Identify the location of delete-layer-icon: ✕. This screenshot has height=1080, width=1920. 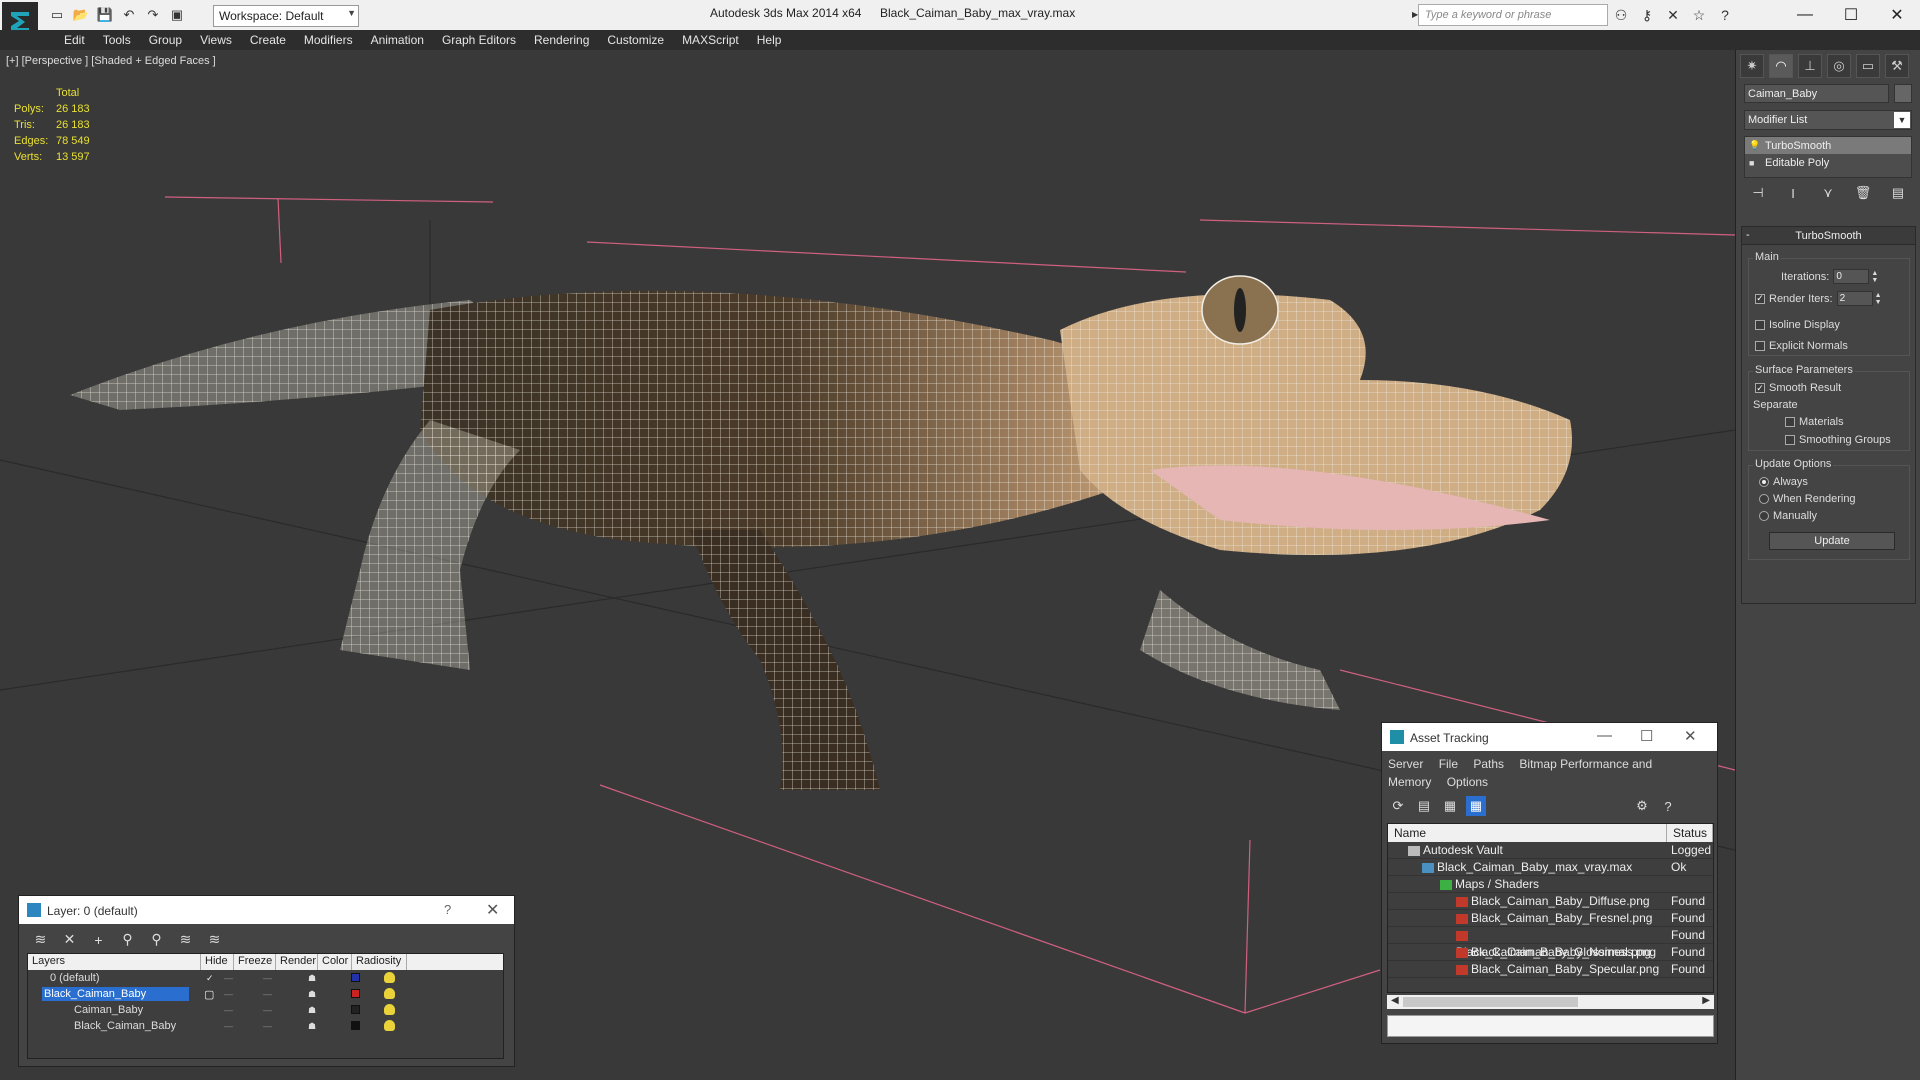
(69, 939).